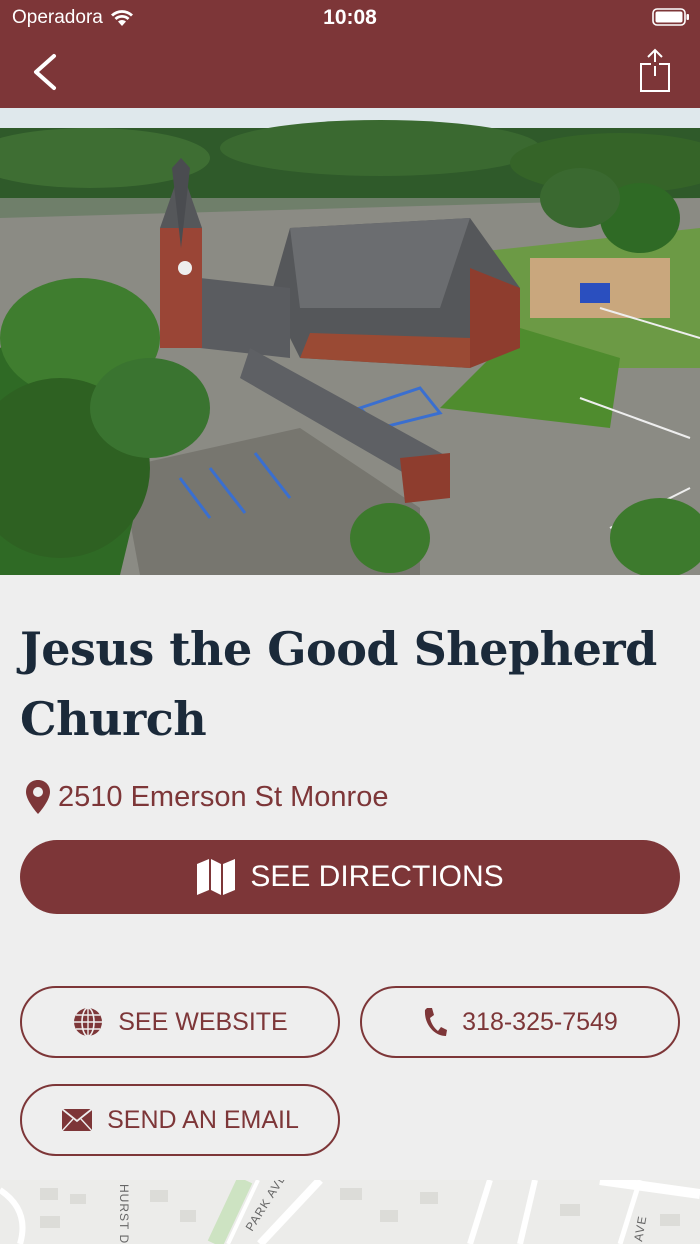 The image size is (700, 1244). I want to click on phone-number: 318-325-7549, so click(540, 1021).